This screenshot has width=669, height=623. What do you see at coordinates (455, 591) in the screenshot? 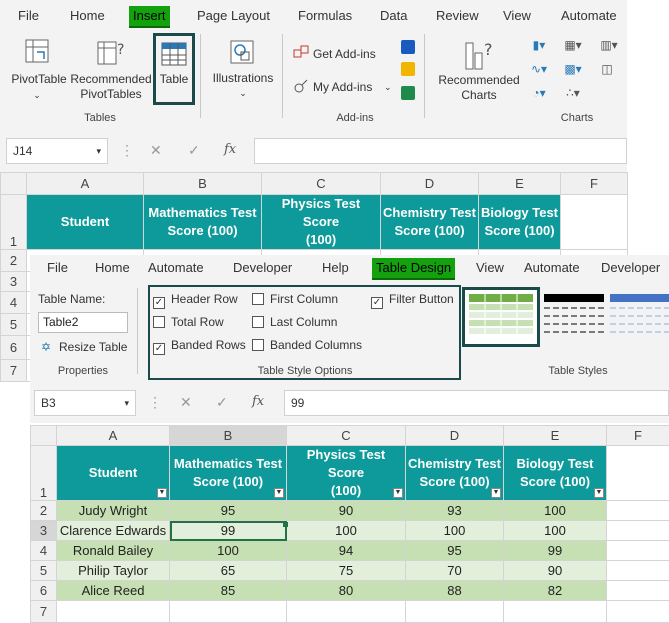
I see `cell: 88` at bounding box center [455, 591].